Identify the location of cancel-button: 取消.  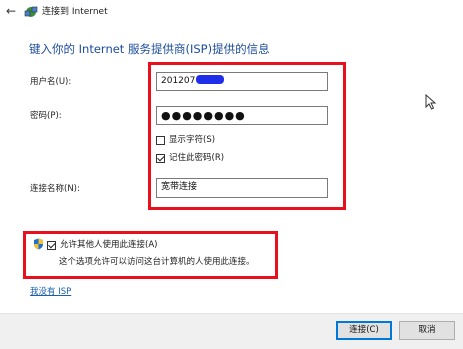
(427, 330).